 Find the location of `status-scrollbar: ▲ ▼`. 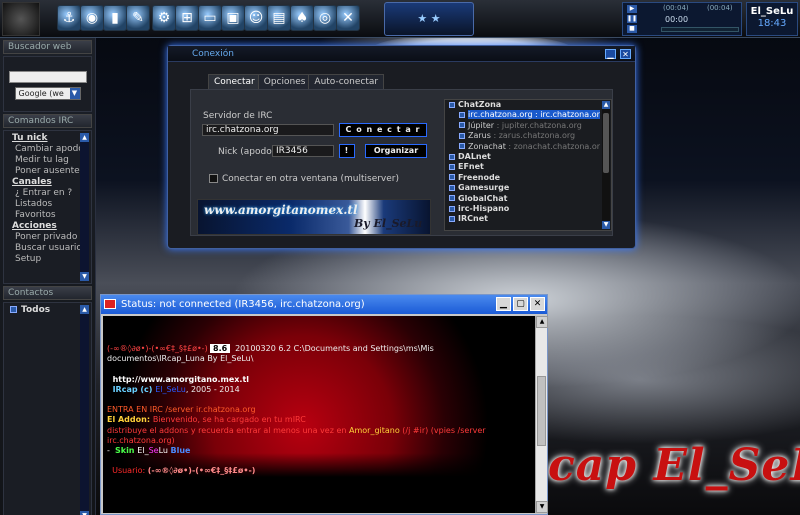

status-scrollbar: ▲ ▼ is located at coordinates (541, 414).